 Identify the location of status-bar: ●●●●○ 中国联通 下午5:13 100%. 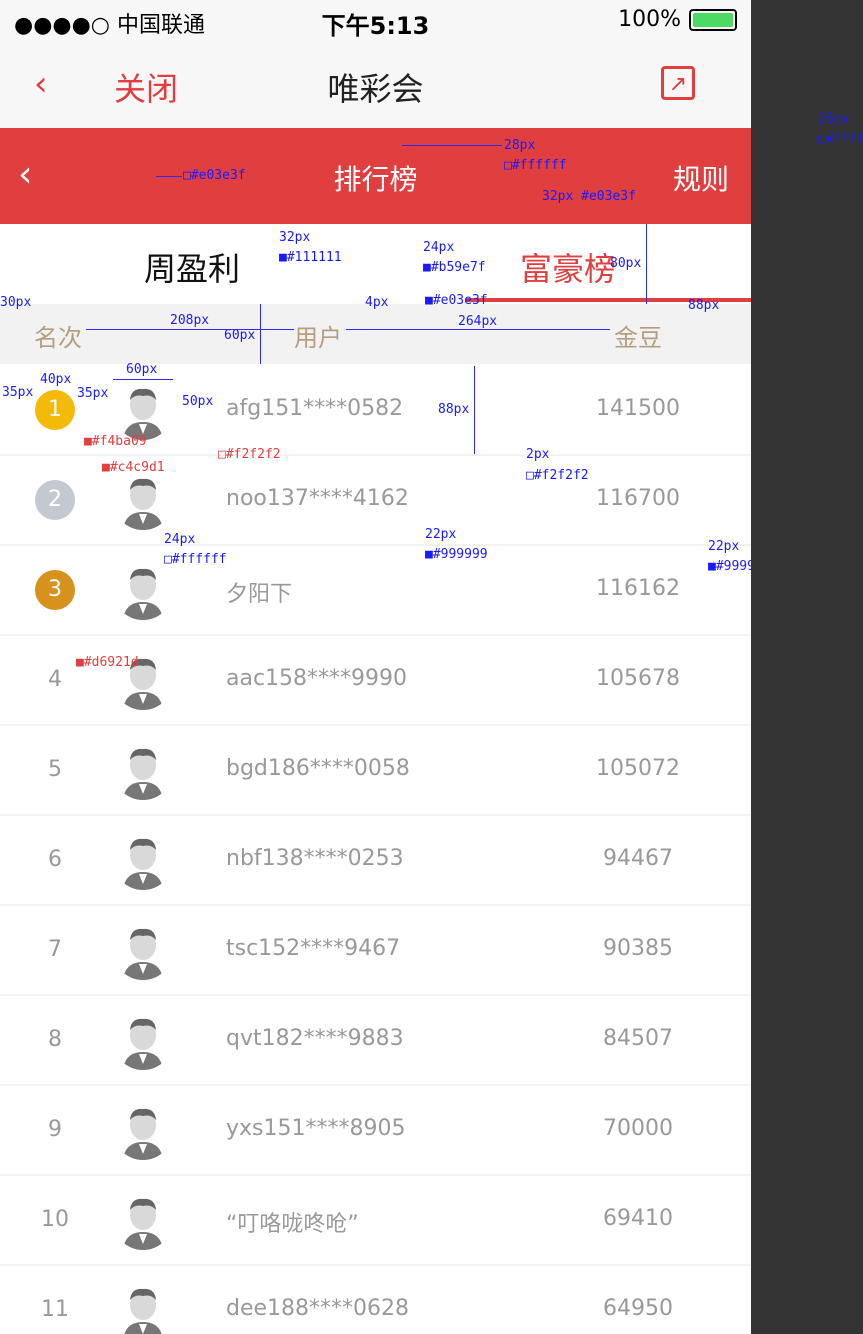
(375, 21).